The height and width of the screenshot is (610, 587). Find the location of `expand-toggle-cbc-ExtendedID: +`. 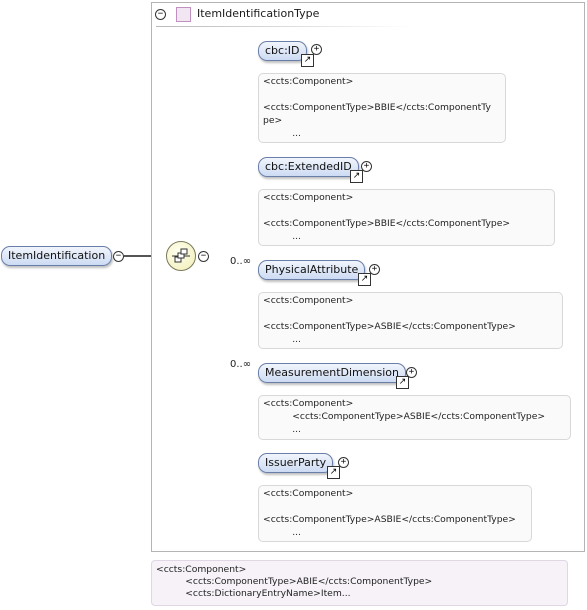

expand-toggle-cbc-ExtendedID: + is located at coordinates (366, 166).